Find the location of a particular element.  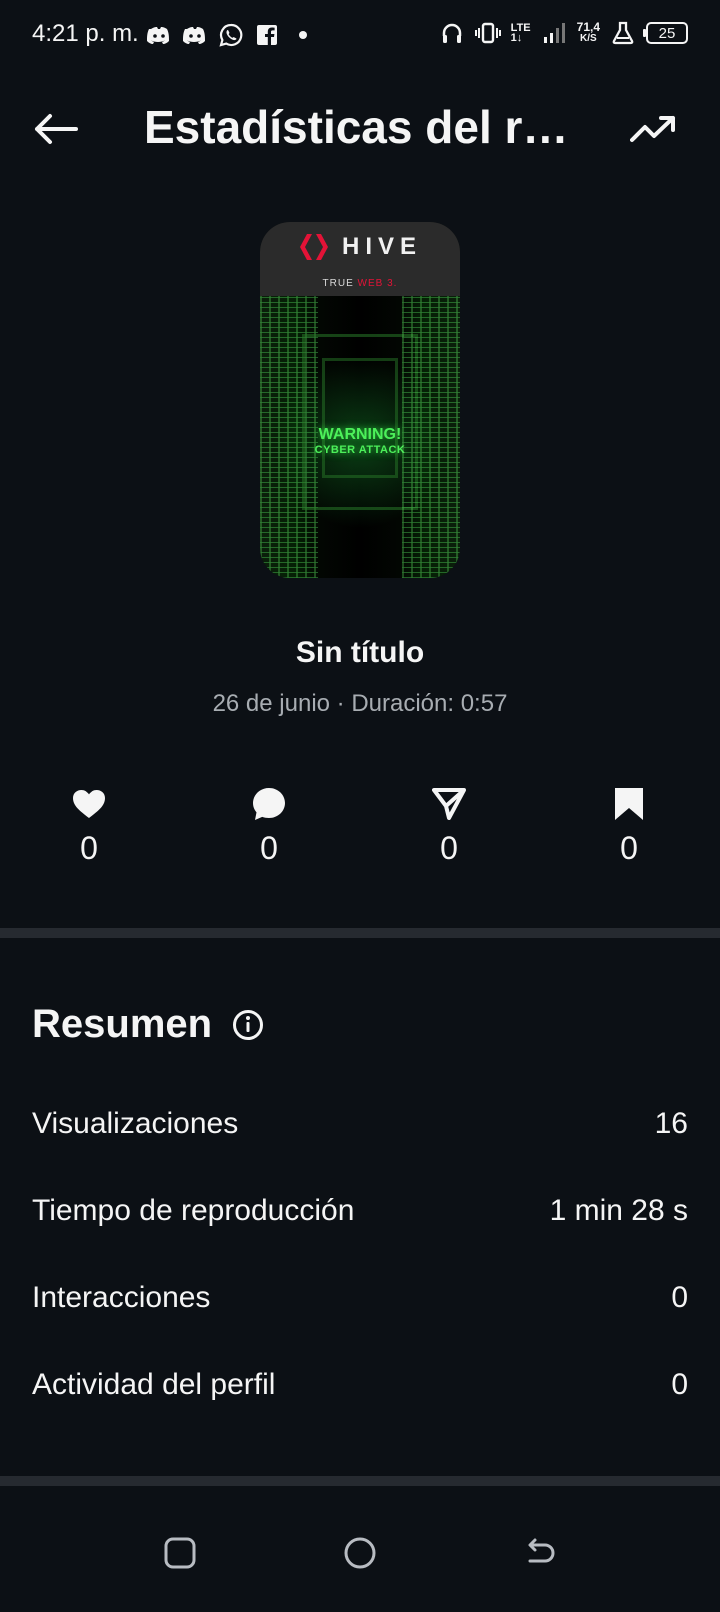

corridor-frame-inner is located at coordinates (360, 418).